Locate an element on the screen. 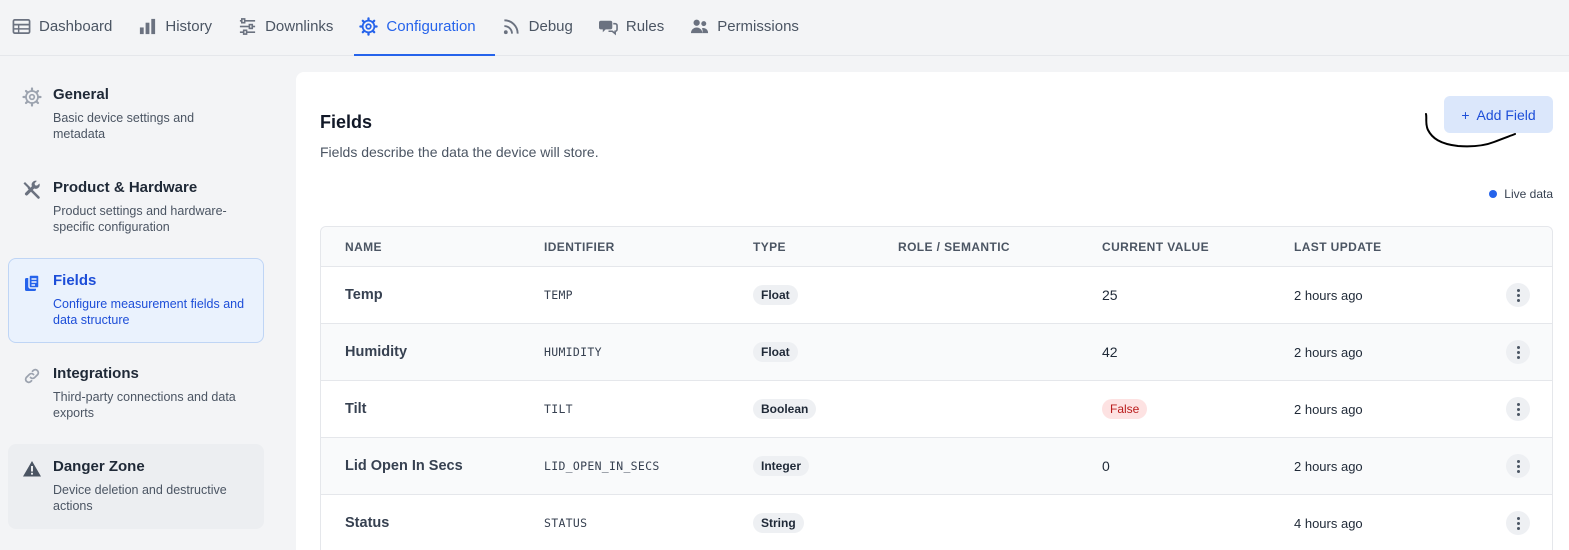 The height and width of the screenshot is (550, 1569). sidebar-item-desc: Basic device settings and metadata is located at coordinates (124, 126).